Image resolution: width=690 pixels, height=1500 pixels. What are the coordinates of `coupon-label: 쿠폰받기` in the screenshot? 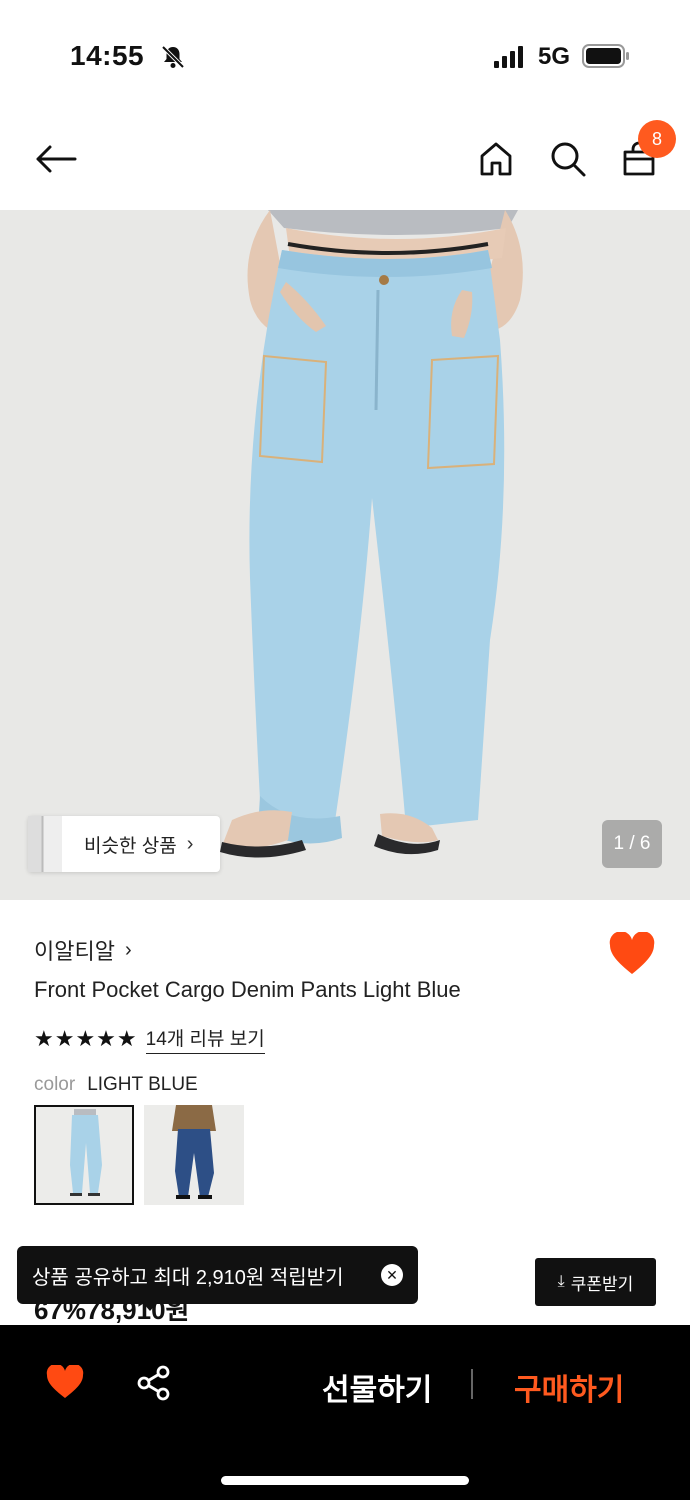 It's located at (602, 1284).